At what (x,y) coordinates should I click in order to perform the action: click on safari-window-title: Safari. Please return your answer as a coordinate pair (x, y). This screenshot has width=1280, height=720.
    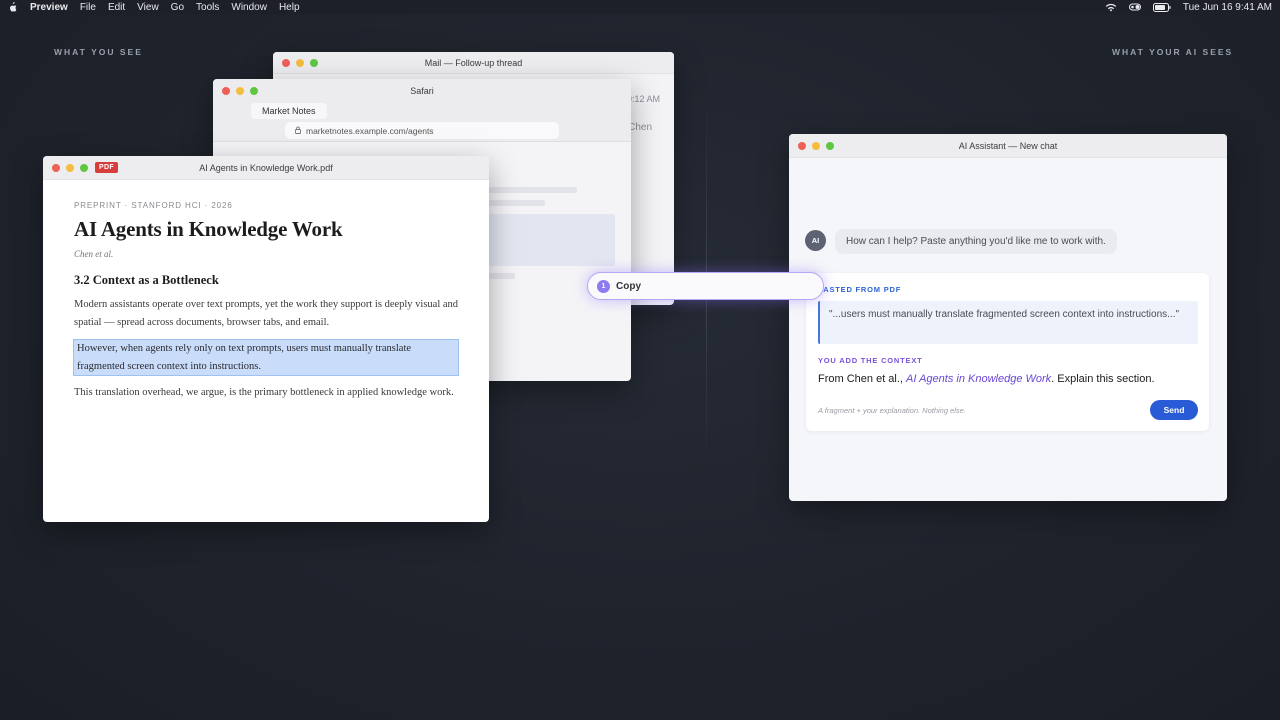
    Looking at the image, I should click on (422, 91).